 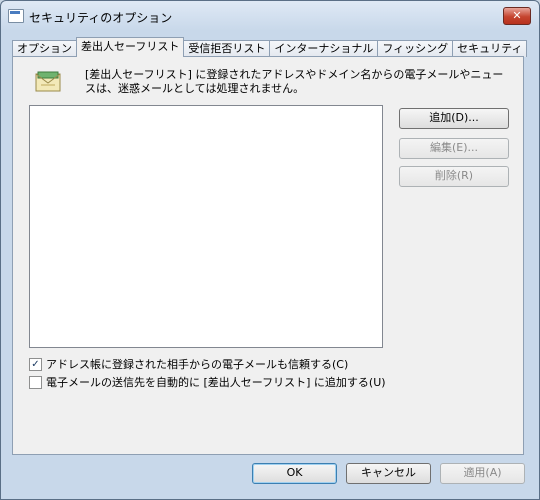 What do you see at coordinates (44, 48) in the screenshot?
I see `tab-options: オプション` at bounding box center [44, 48].